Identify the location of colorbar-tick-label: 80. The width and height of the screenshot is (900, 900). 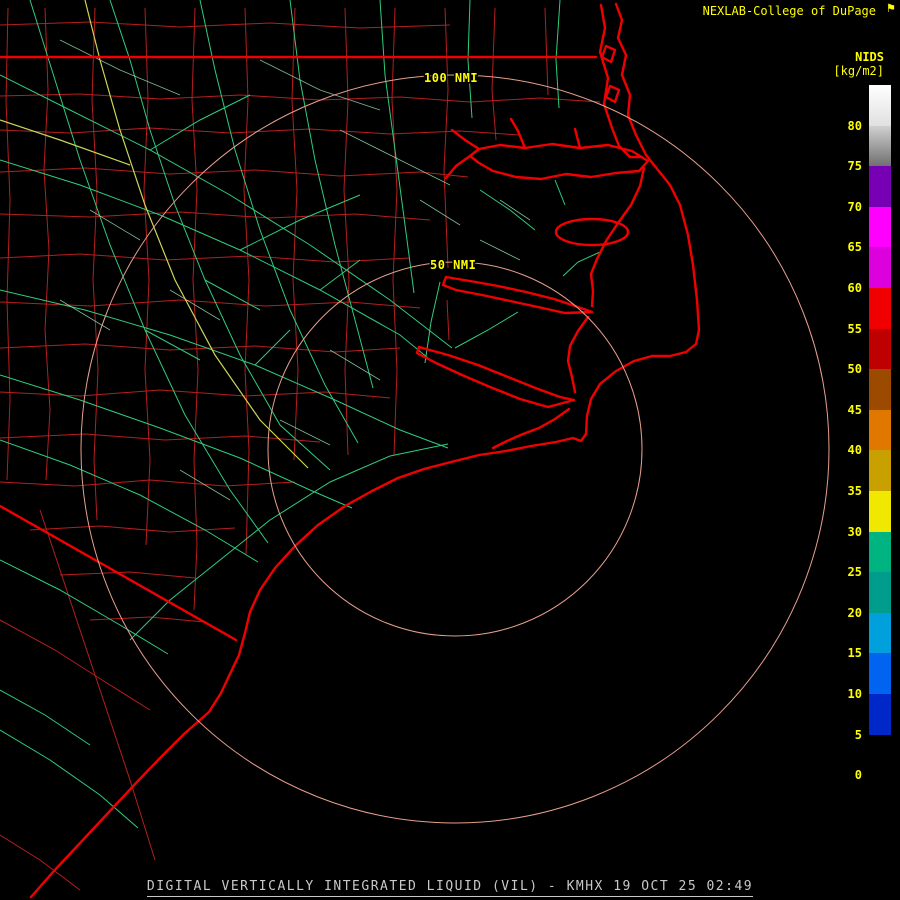
(854, 125).